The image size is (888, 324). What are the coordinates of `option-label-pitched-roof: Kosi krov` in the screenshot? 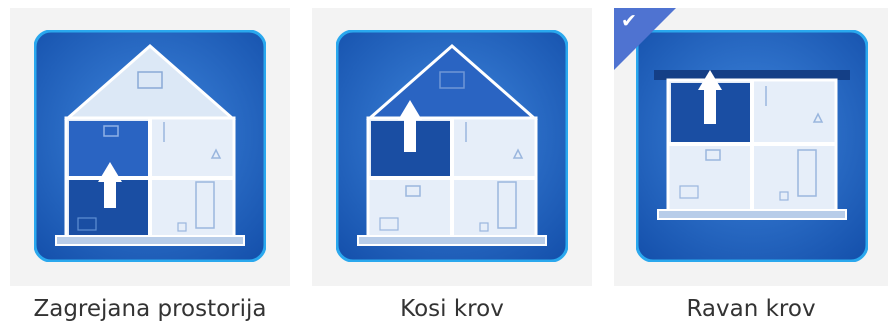 It's located at (452, 309).